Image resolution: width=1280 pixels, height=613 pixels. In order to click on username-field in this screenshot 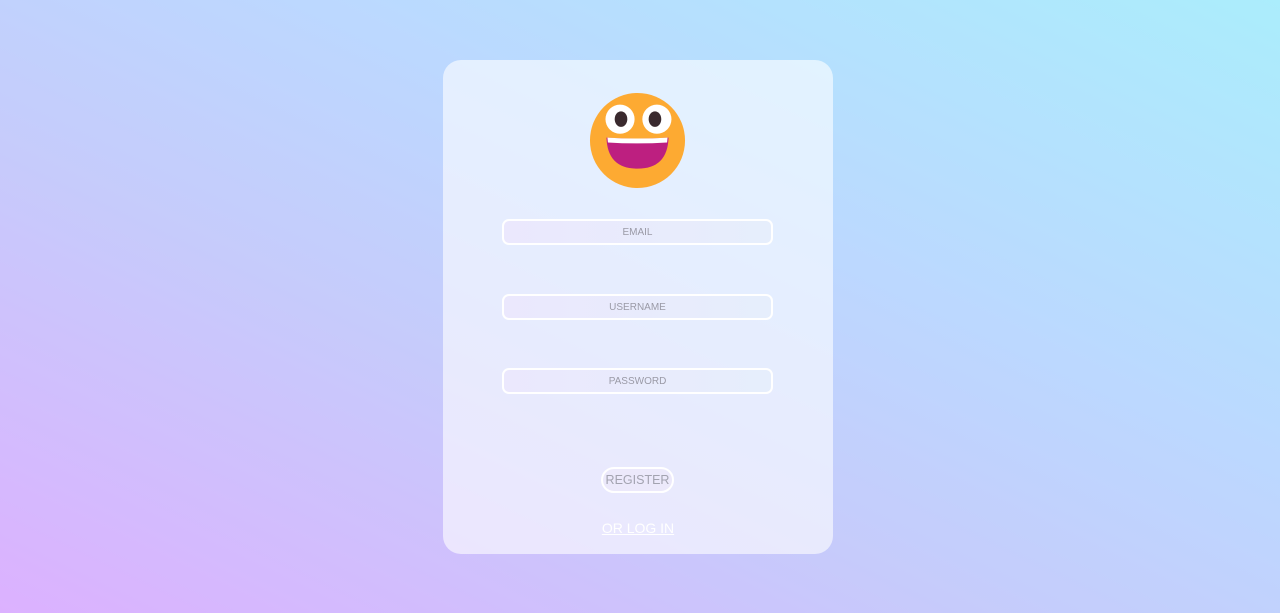, I will do `click(637, 307)`.